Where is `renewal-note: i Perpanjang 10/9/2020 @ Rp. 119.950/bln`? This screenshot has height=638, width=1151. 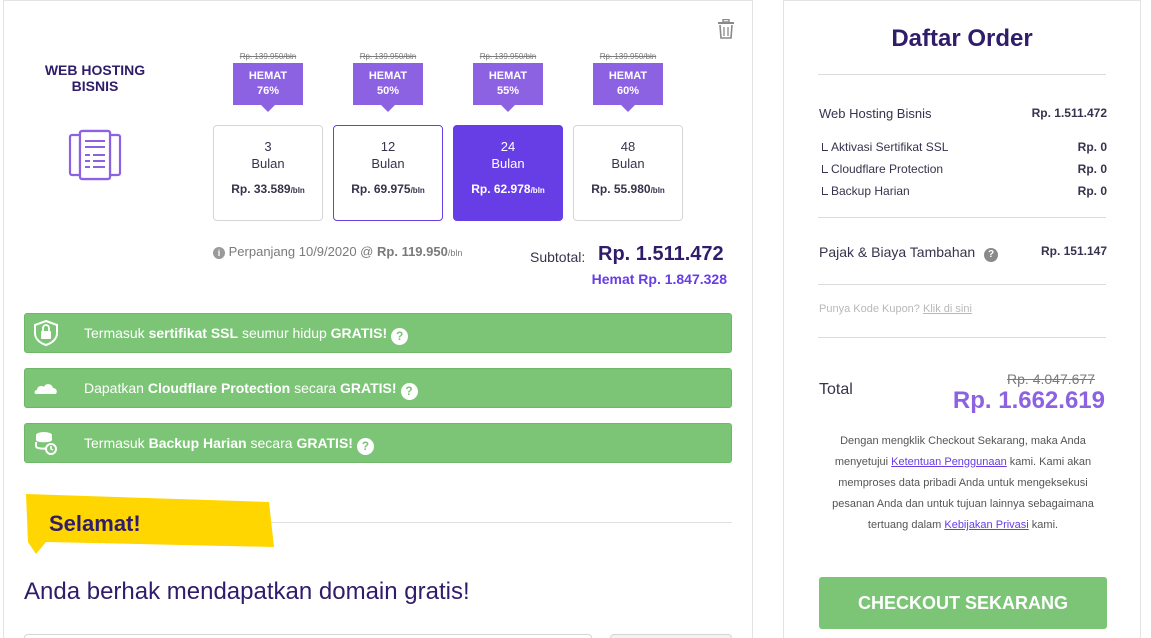 renewal-note: i Perpanjang 10/9/2020 @ Rp. 119.950/bln is located at coordinates (337, 251).